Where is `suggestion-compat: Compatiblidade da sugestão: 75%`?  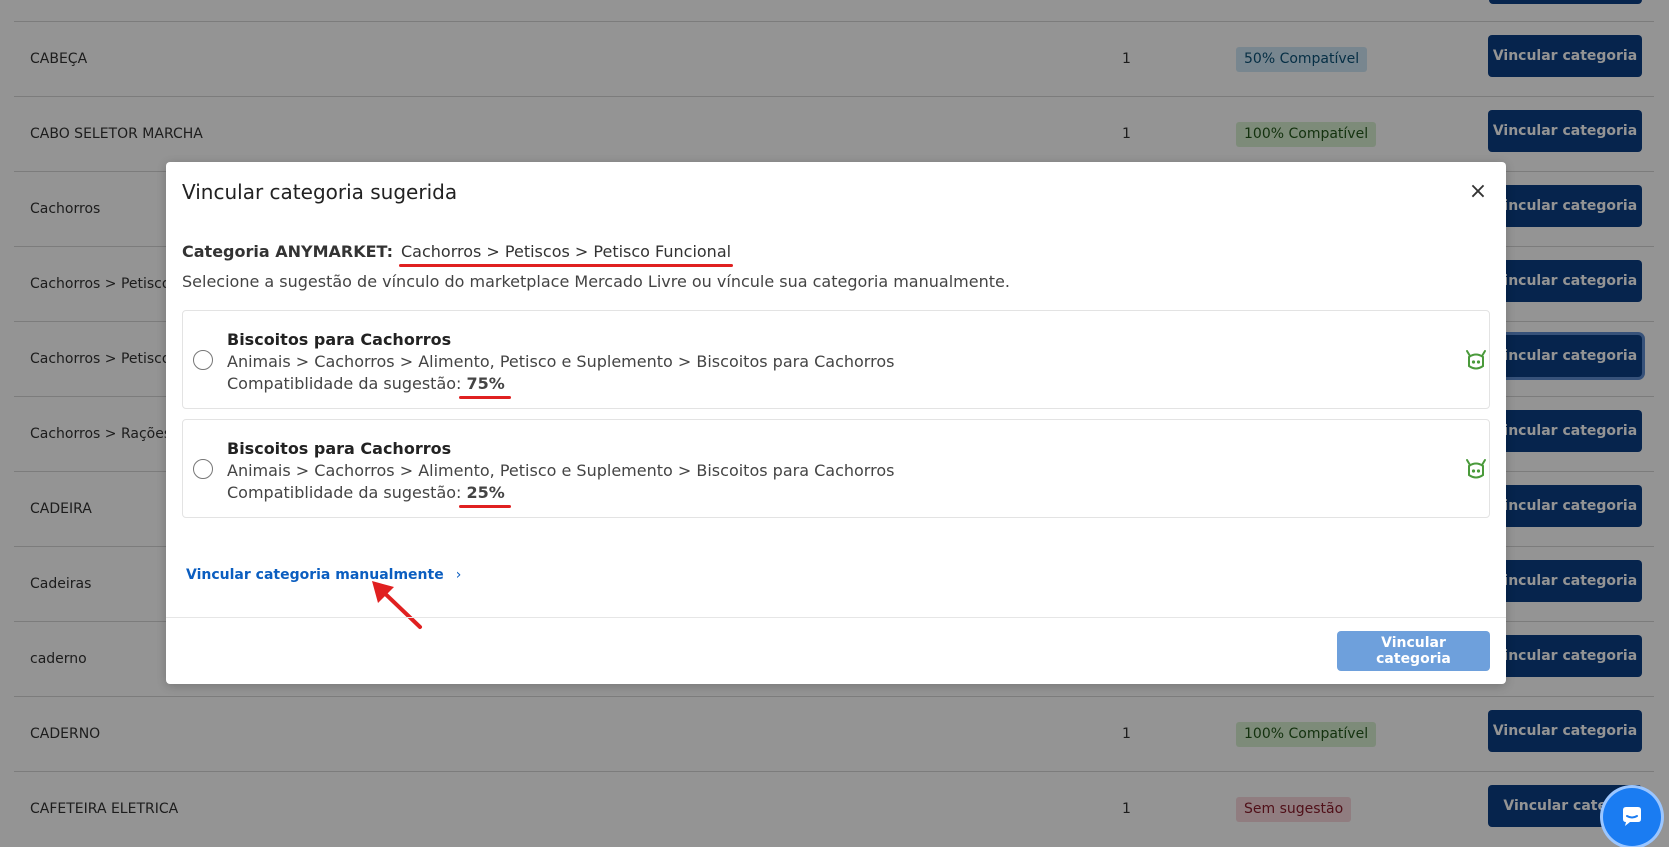
suggestion-compat: Compatiblidade da sugestão: 75% is located at coordinates (560, 384).